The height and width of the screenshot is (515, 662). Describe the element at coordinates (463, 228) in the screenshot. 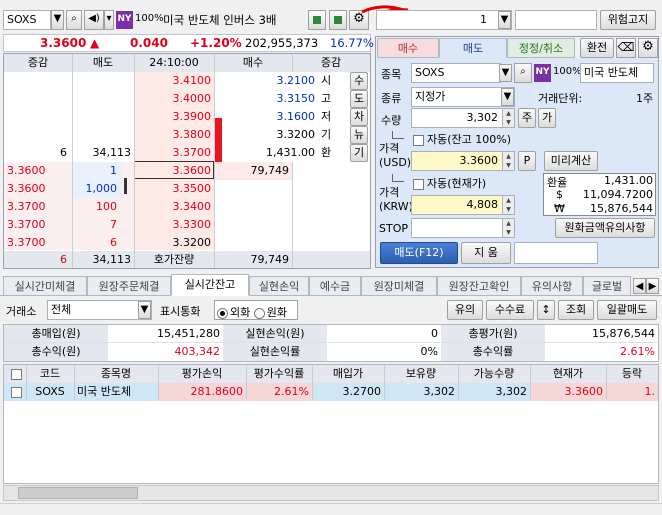

I see `stop-input` at that location.